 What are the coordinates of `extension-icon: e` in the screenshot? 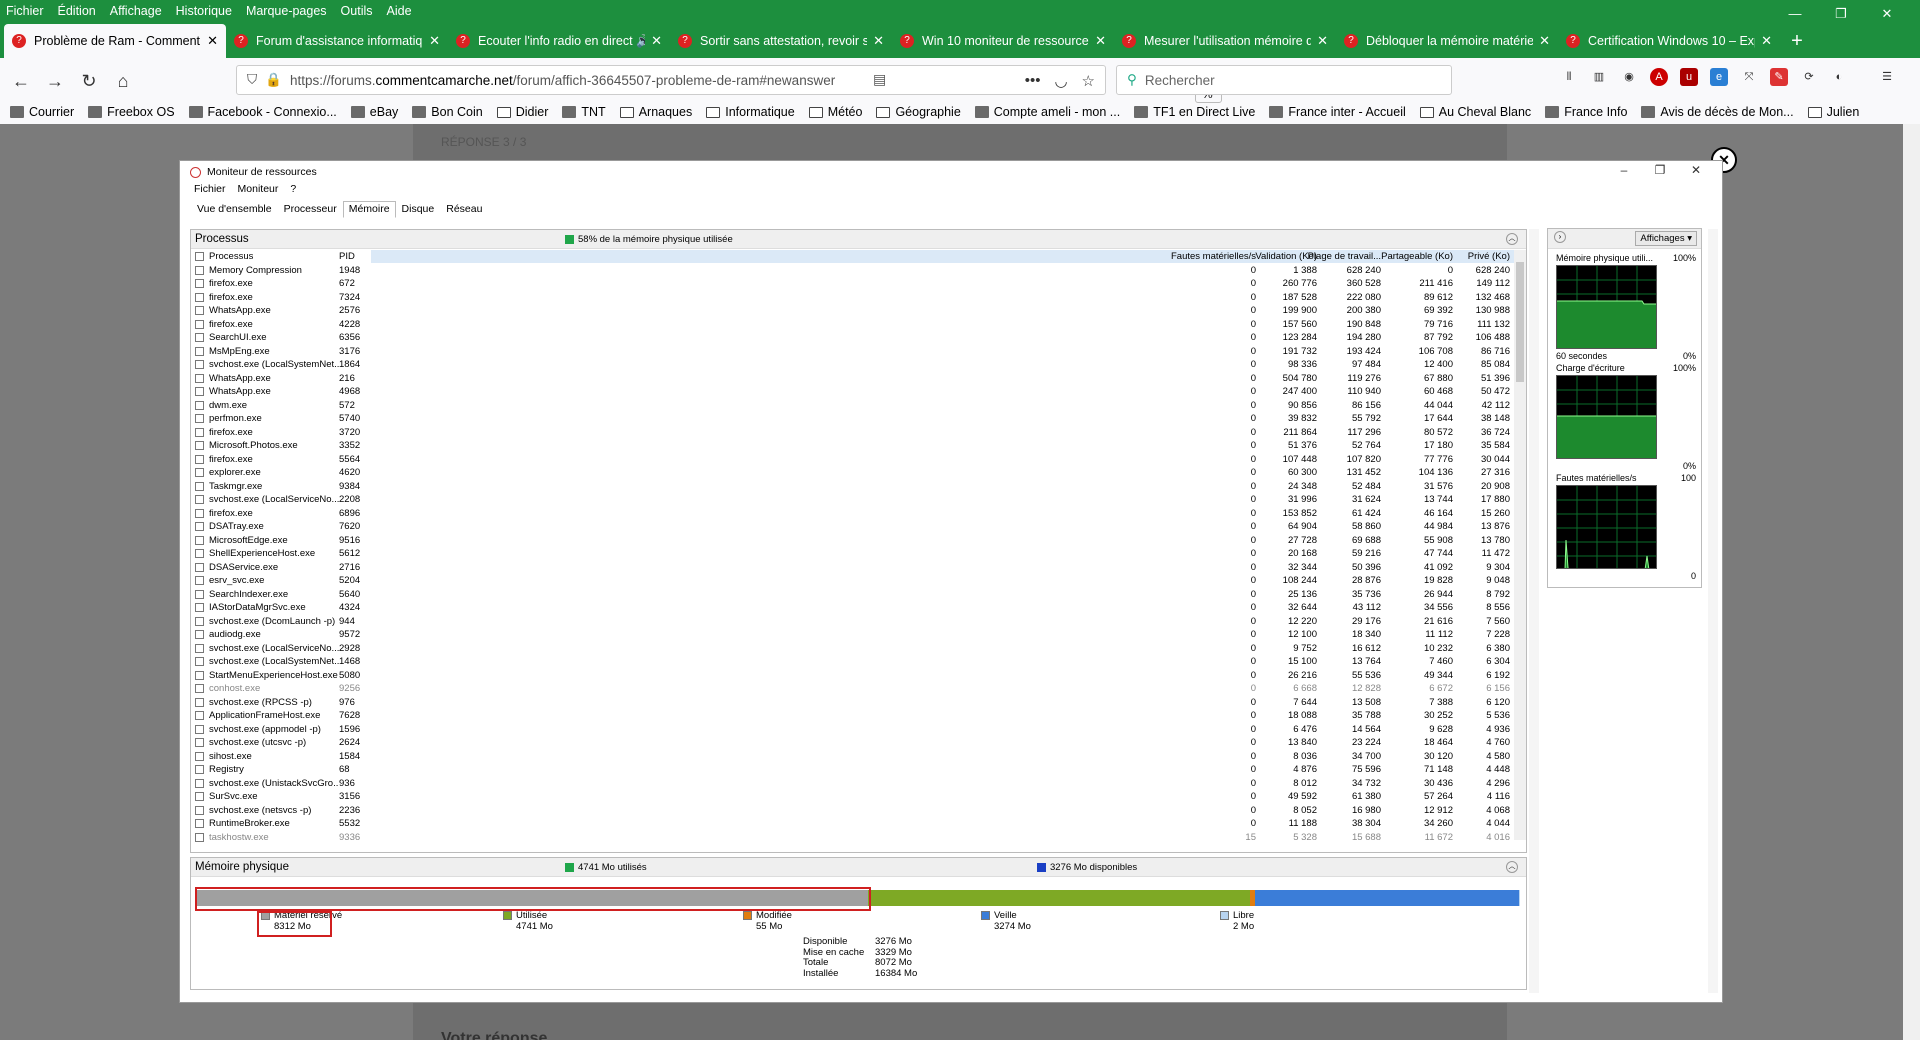 It's located at (1719, 77).